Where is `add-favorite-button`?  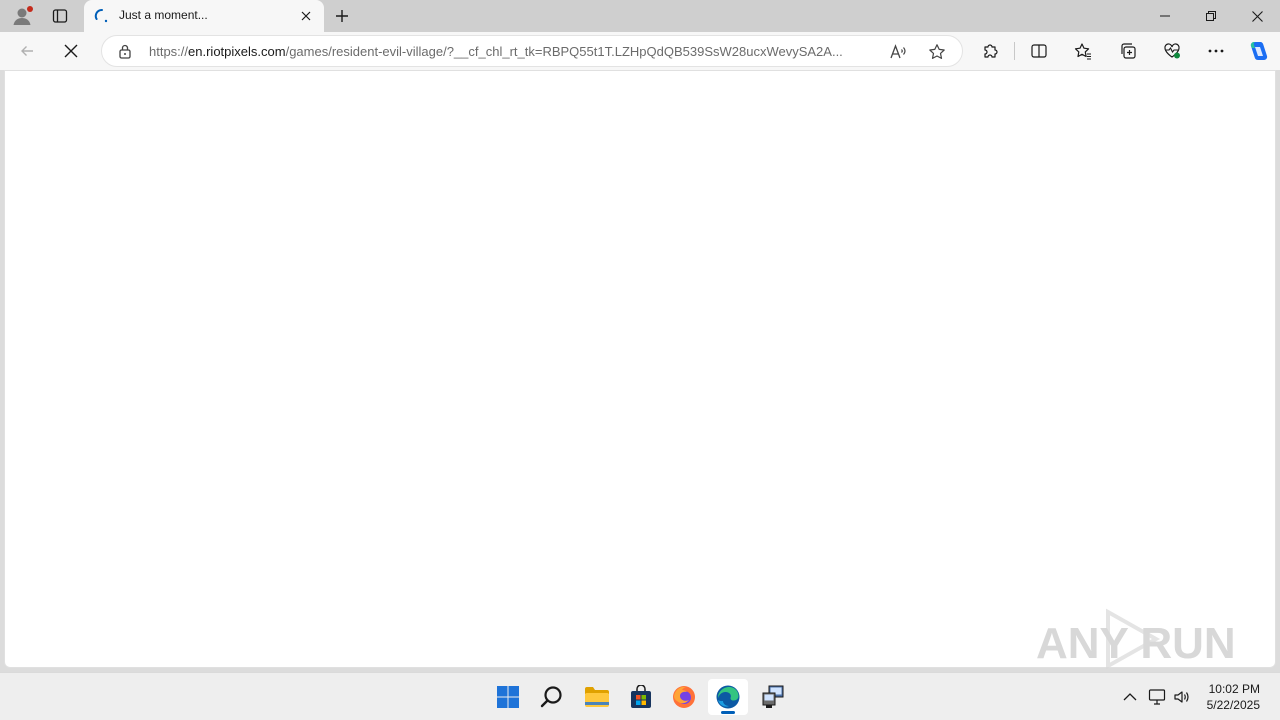
add-favorite-button is located at coordinates (937, 52).